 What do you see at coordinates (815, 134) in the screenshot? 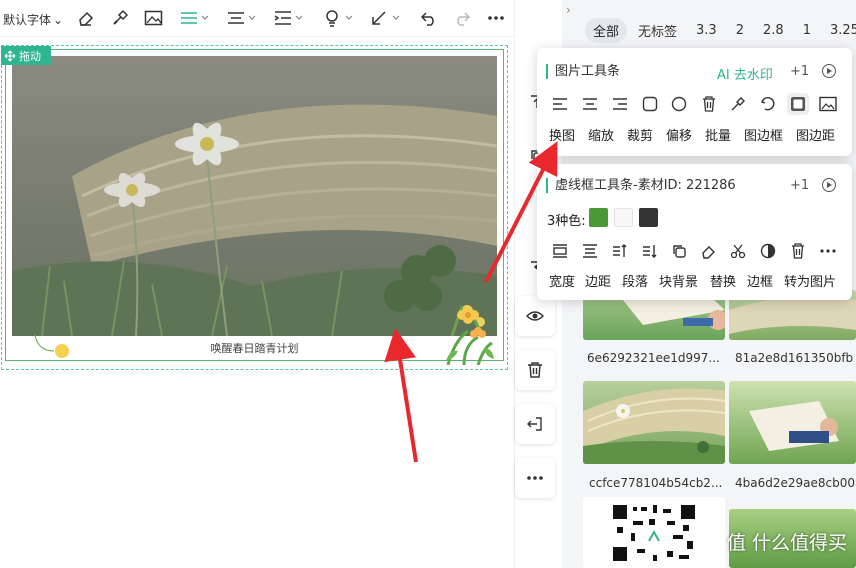
I see `image-padding-label: 图边距` at bounding box center [815, 134].